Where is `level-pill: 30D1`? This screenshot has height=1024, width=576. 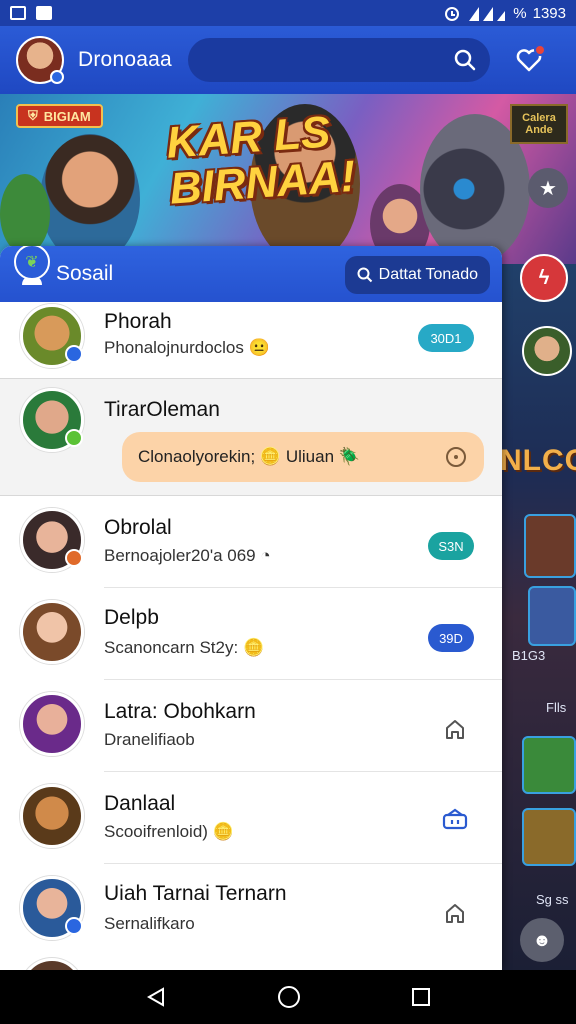
level-pill: 30D1 is located at coordinates (446, 338).